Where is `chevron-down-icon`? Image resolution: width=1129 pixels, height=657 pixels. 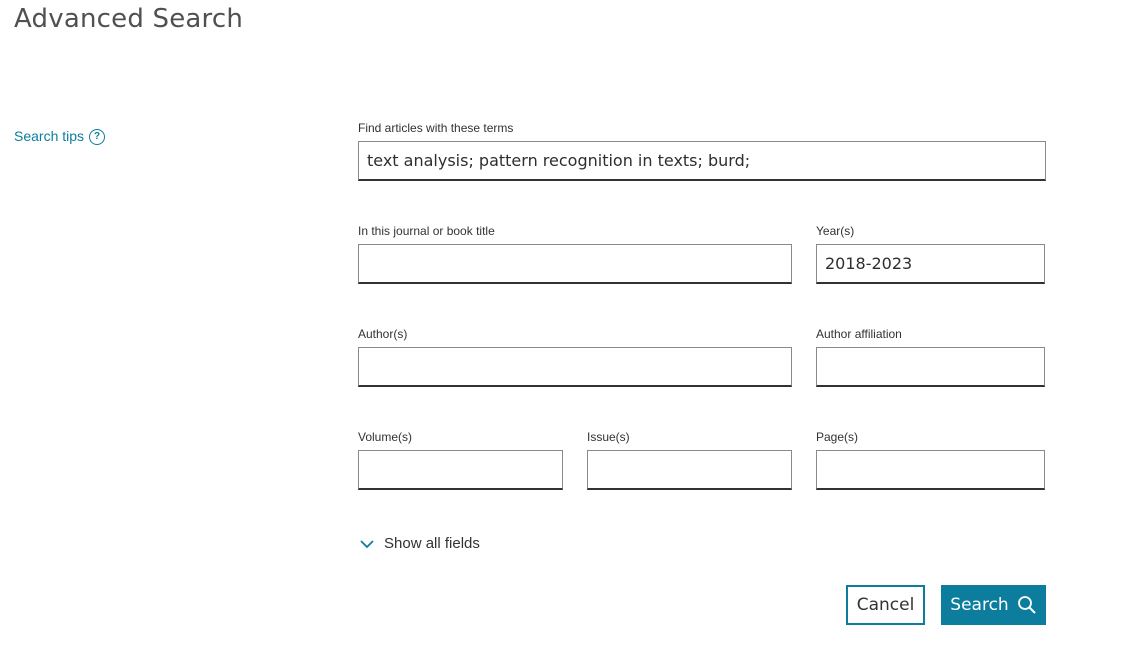 chevron-down-icon is located at coordinates (367, 544).